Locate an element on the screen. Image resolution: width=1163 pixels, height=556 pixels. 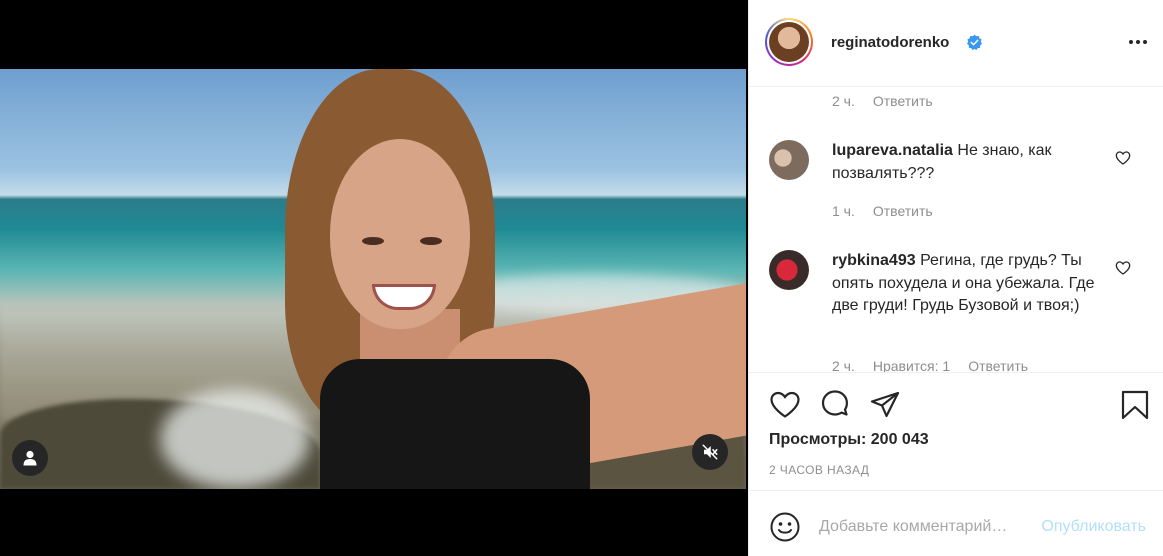
user-icon is located at coordinates (30, 458).